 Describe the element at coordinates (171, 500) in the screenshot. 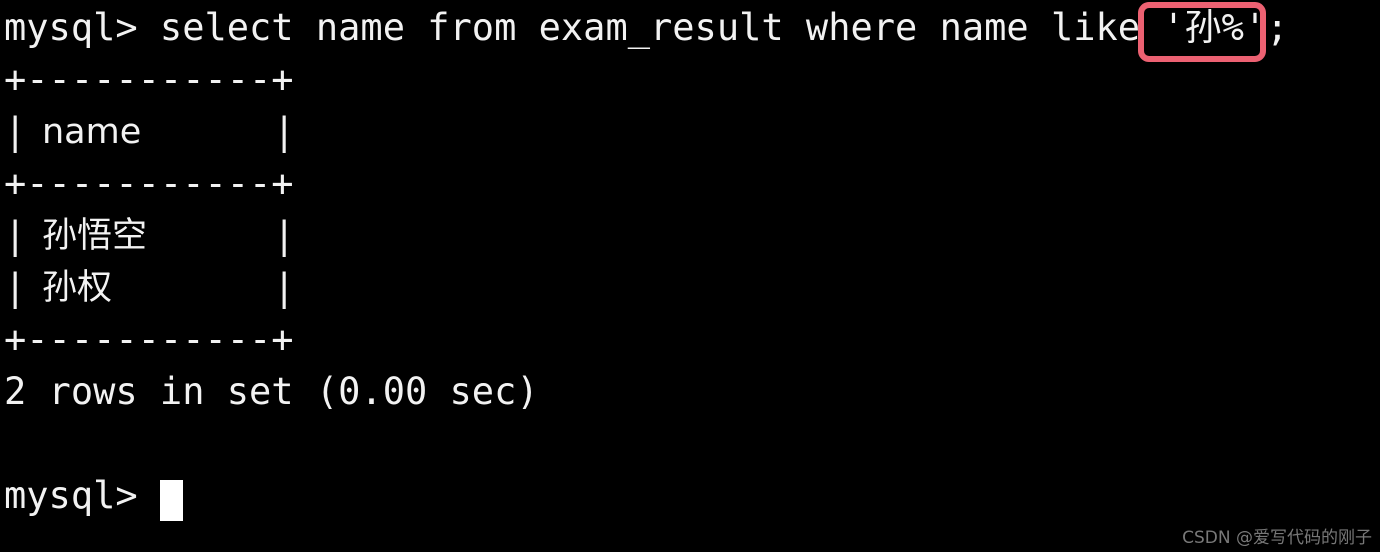

I see `terminal-cursor` at that location.